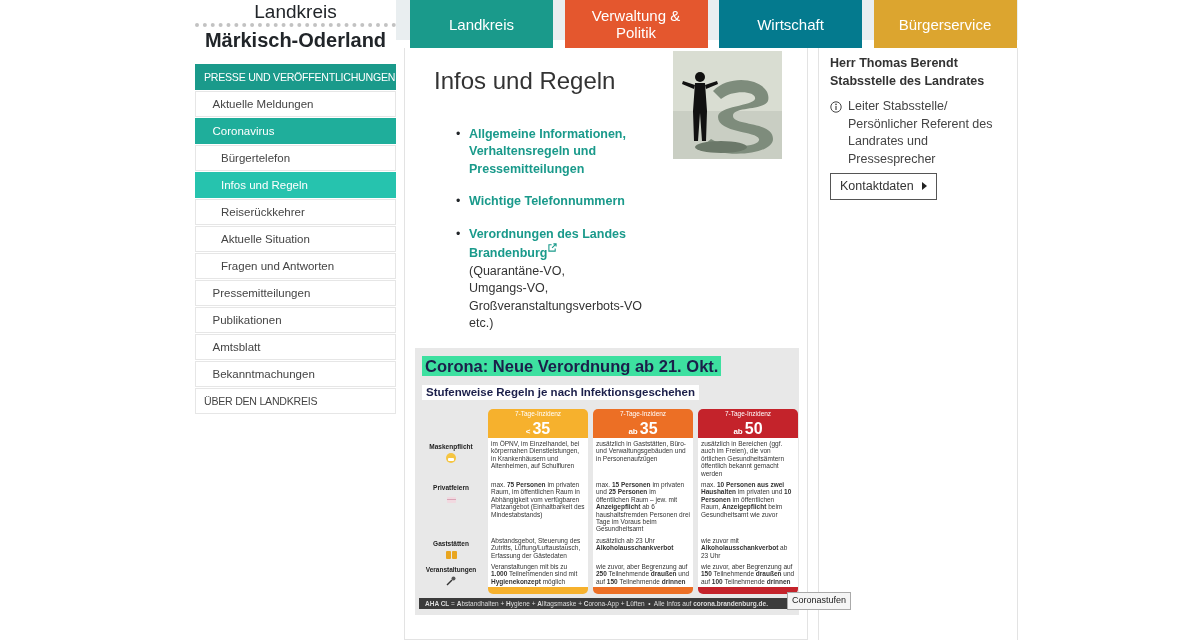  I want to click on sidebar-item: Bekanntmachungen, so click(295, 374).